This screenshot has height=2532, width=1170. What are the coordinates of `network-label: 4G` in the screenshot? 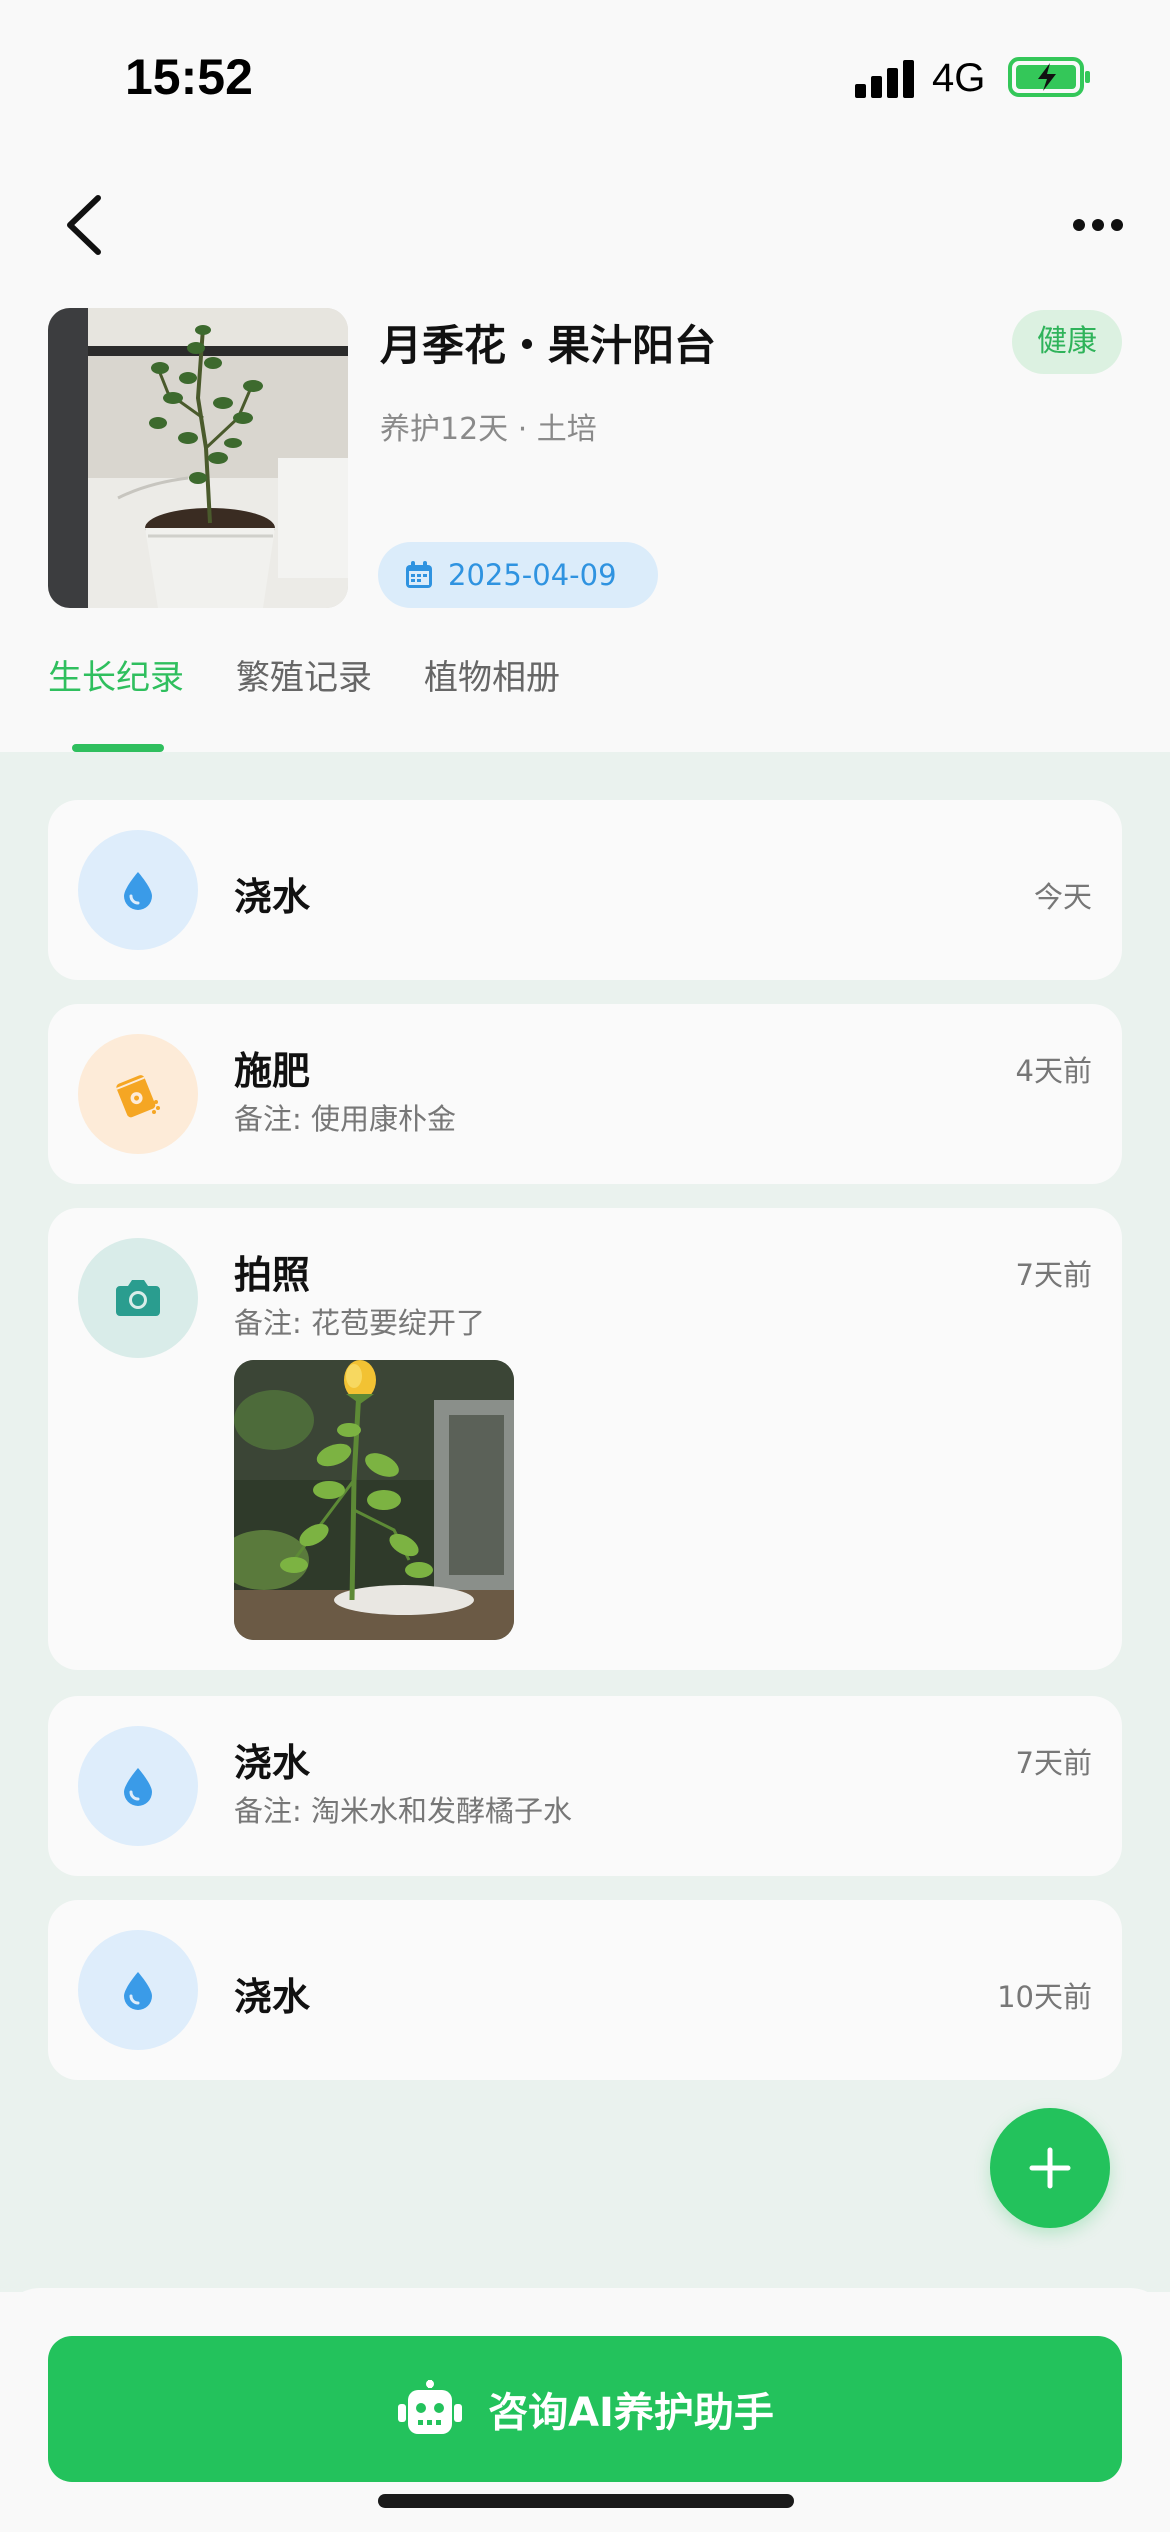 It's located at (959, 78).